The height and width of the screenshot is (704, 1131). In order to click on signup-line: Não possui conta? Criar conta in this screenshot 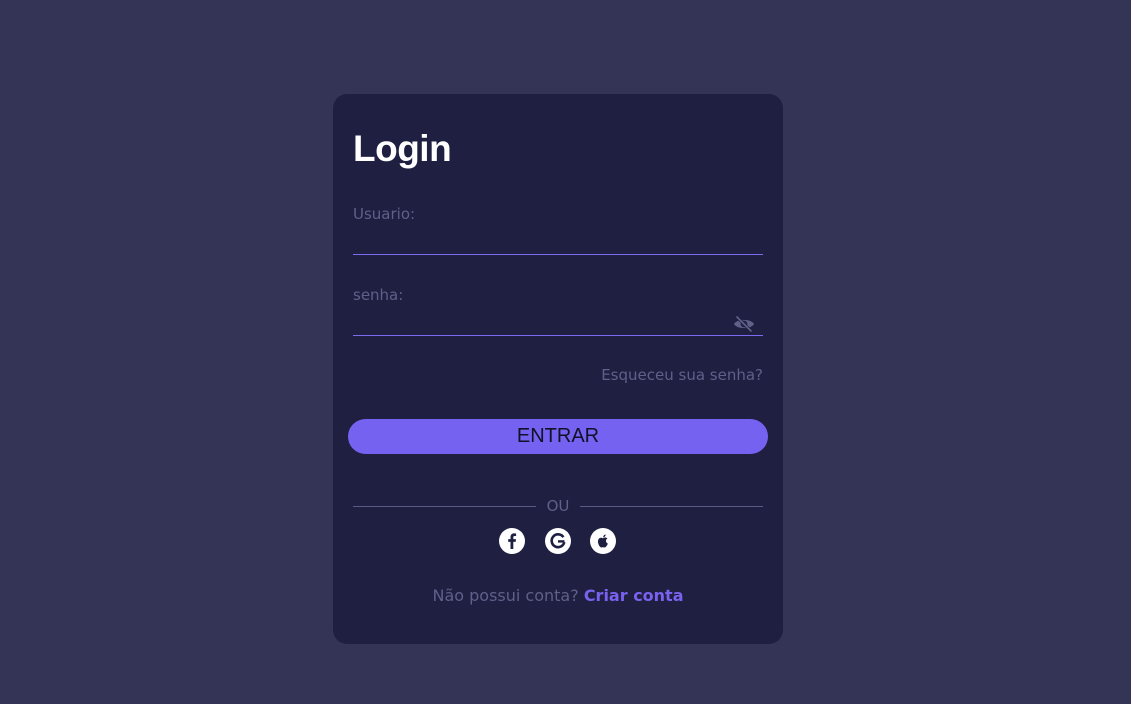, I will do `click(558, 595)`.